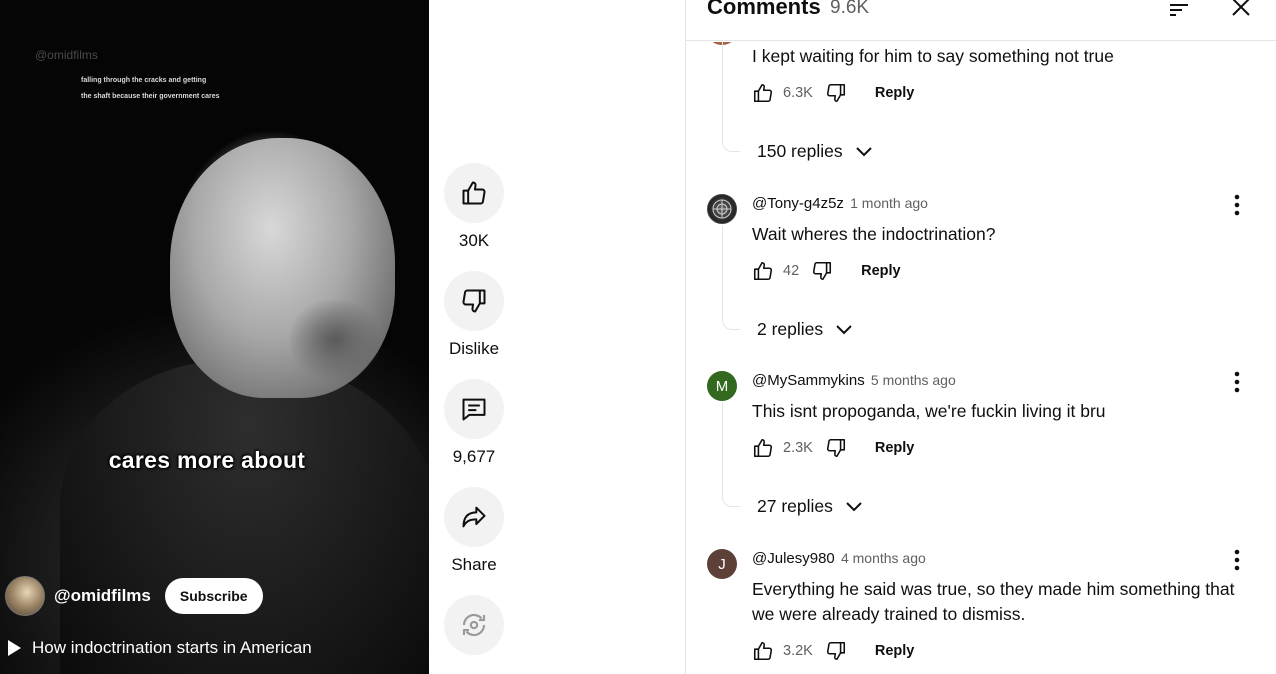  Describe the element at coordinates (790, 329) in the screenshot. I see `replies-count: 2 replies` at that location.